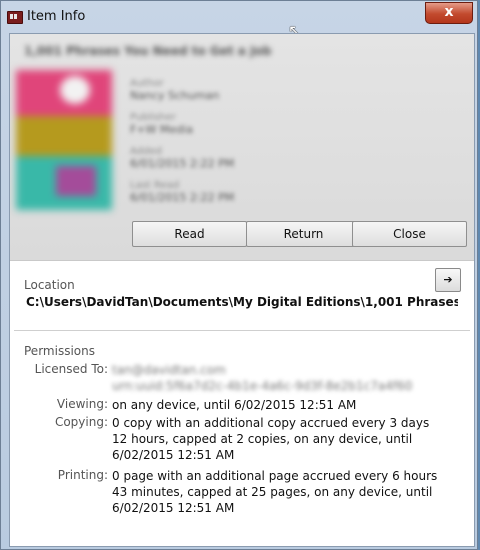 This screenshot has height=550, width=480. Describe the element at coordinates (82, 475) in the screenshot. I see `printing-label: Printing:` at that location.